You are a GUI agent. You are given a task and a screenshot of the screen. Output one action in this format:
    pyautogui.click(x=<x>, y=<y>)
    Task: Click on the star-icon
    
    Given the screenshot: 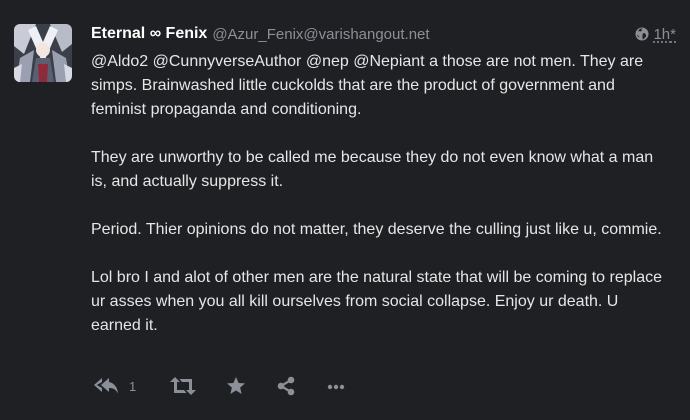 What is the action you would take?
    pyautogui.click(x=236, y=386)
    